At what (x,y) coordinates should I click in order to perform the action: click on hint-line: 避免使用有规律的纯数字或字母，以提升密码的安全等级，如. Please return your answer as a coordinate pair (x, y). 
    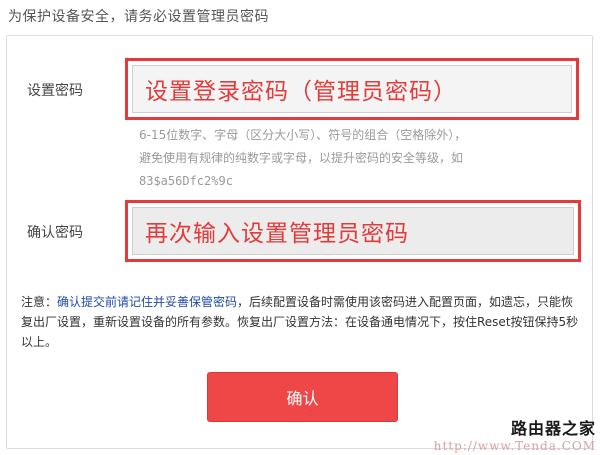
    Looking at the image, I should click on (301, 158).